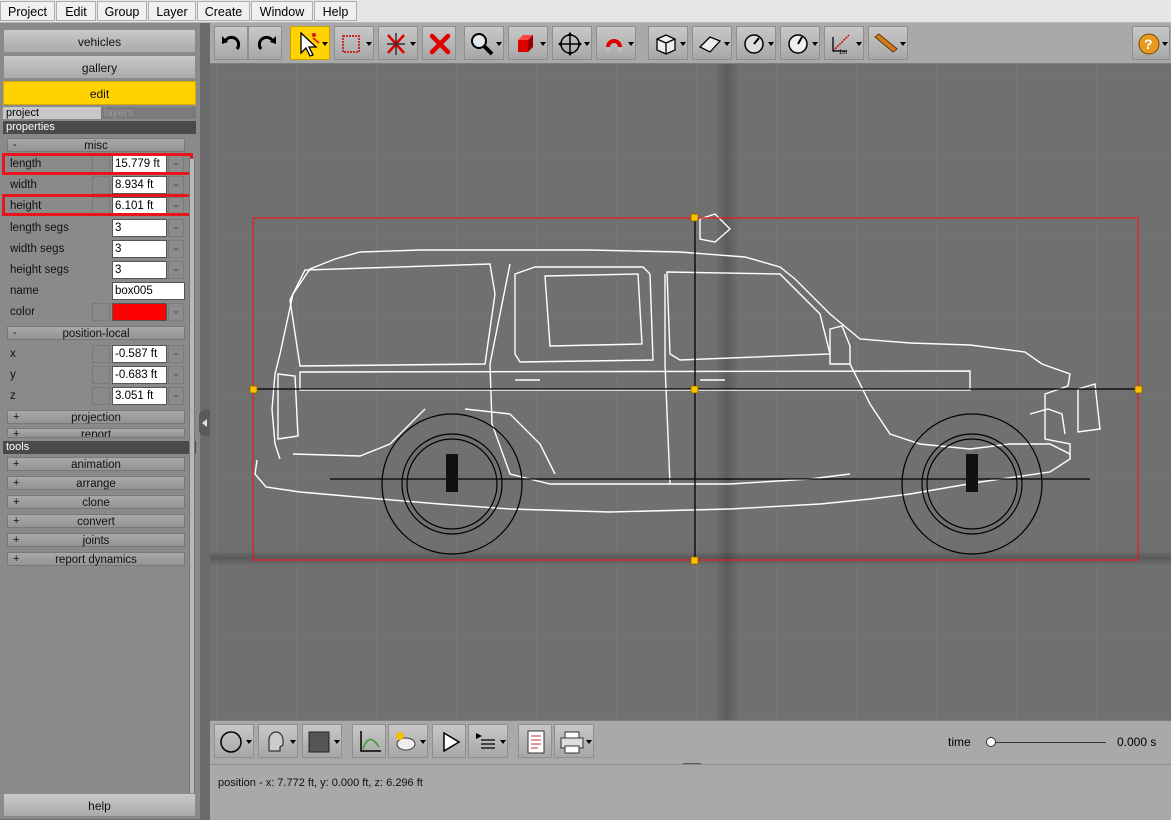 The width and height of the screenshot is (1171, 820). Describe the element at coordinates (668, 43) in the screenshot. I see `camera-view-icon` at that location.